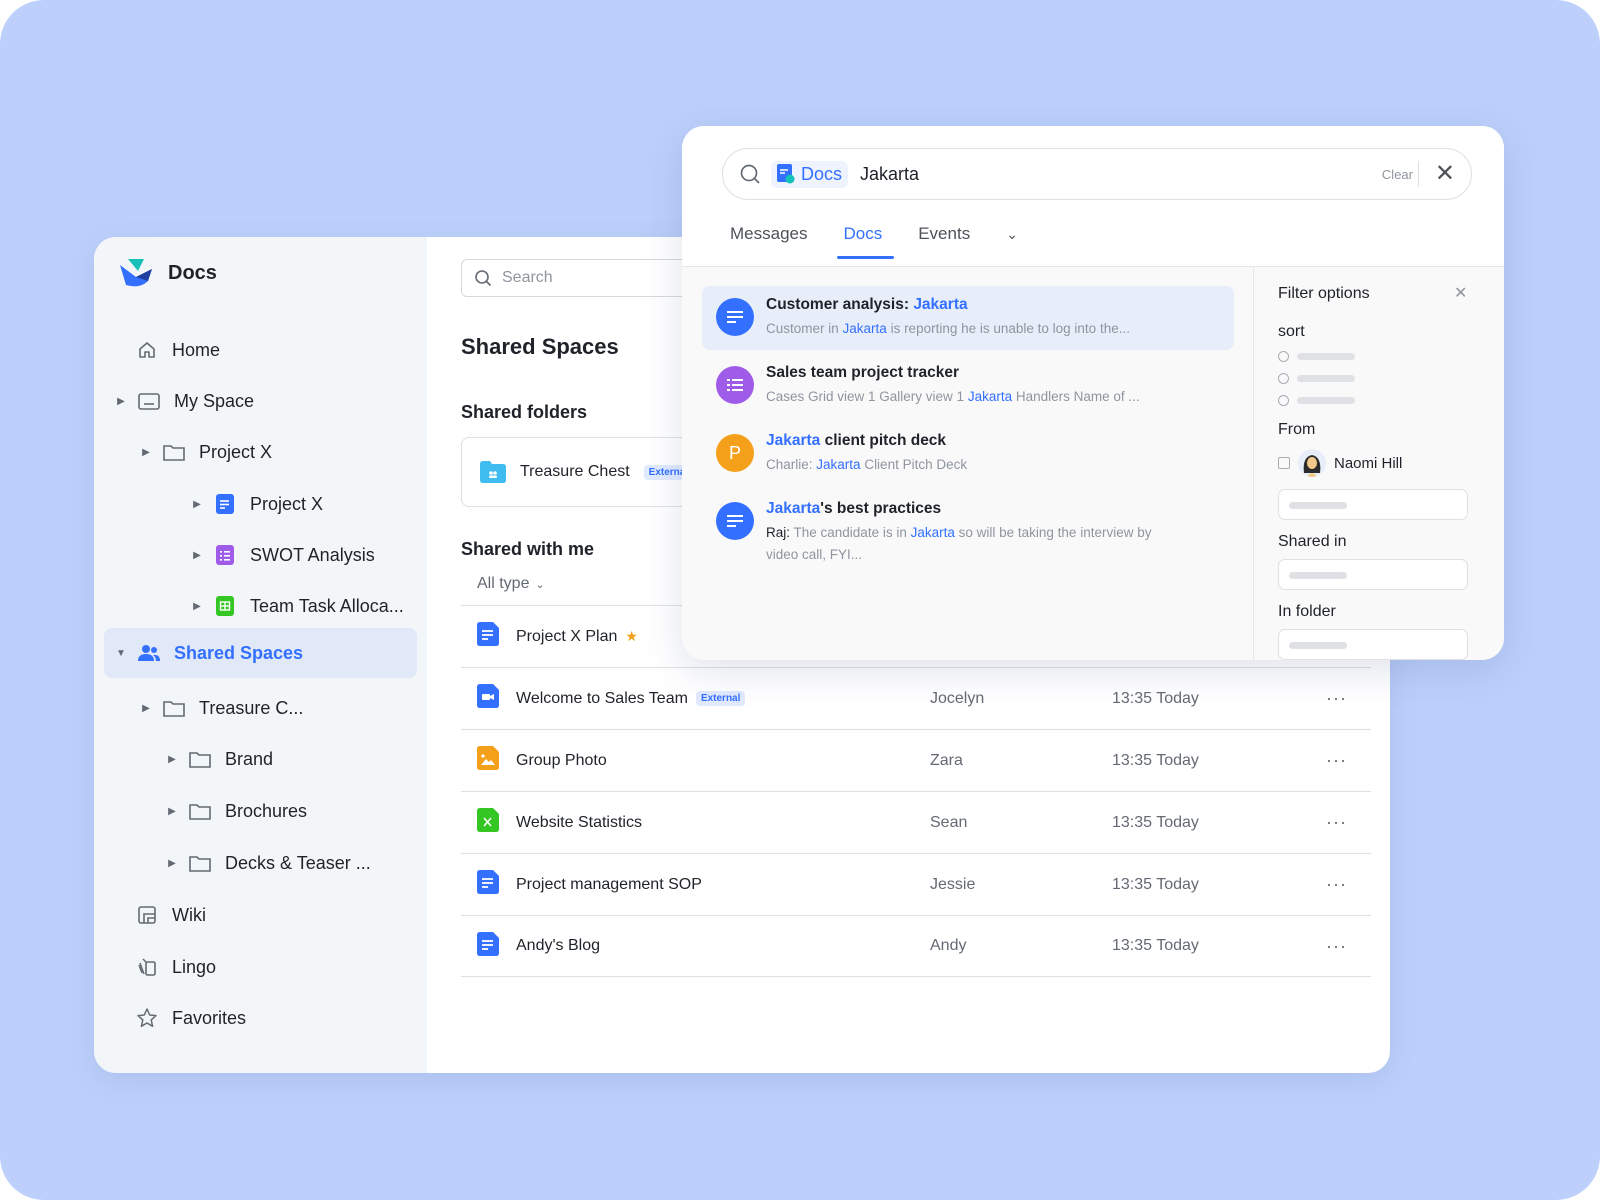 The image size is (1600, 1200). What do you see at coordinates (1097, 174) in the screenshot?
I see `global-search-input: Docs Jakarta Clear ✕` at bounding box center [1097, 174].